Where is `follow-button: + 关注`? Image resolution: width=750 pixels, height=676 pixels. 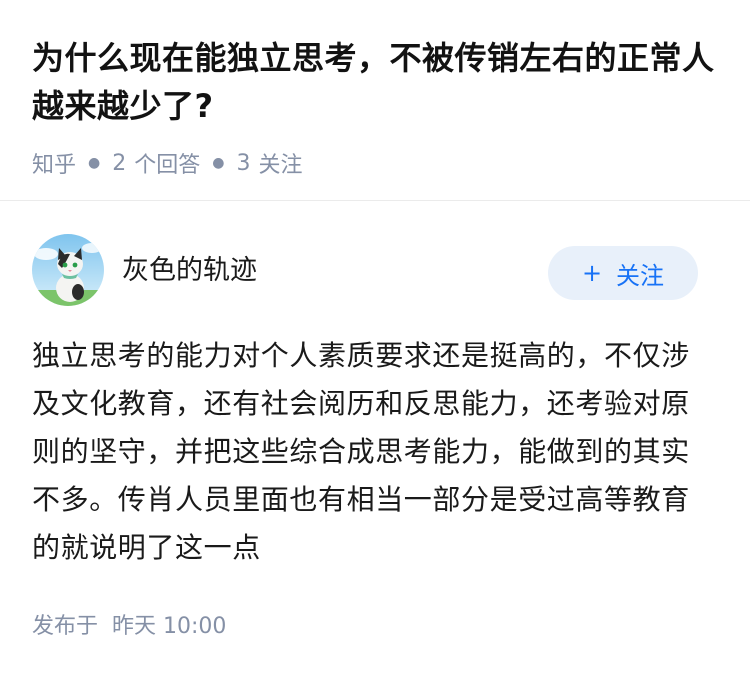 follow-button: + 关注 is located at coordinates (623, 273).